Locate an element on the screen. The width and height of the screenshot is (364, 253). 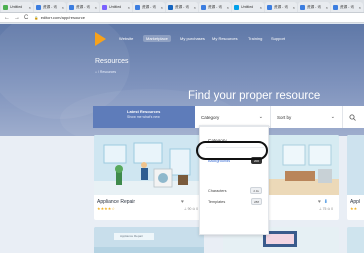
card-thumb-caption: Appliance Repair is located at coordinates (131, 236).